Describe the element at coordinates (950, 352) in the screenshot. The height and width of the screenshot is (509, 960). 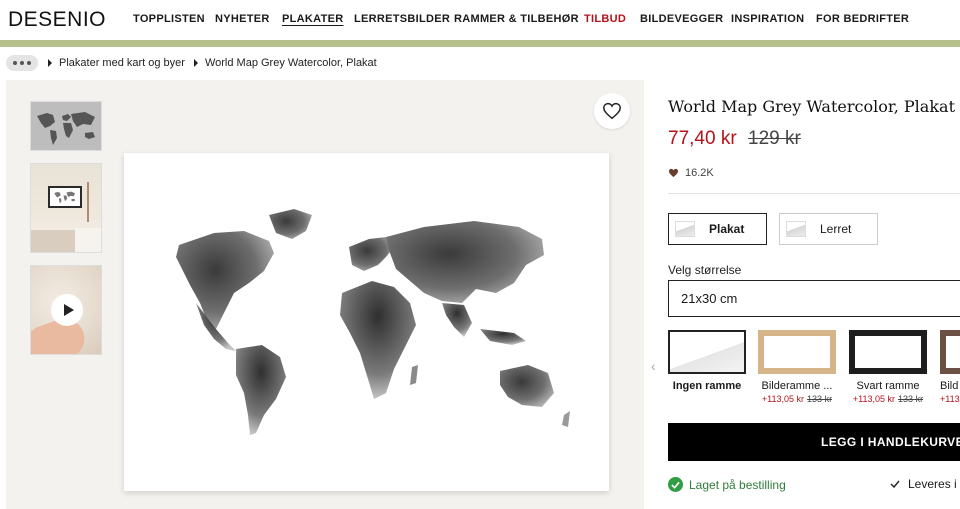
I see `frame-brown-image` at that location.